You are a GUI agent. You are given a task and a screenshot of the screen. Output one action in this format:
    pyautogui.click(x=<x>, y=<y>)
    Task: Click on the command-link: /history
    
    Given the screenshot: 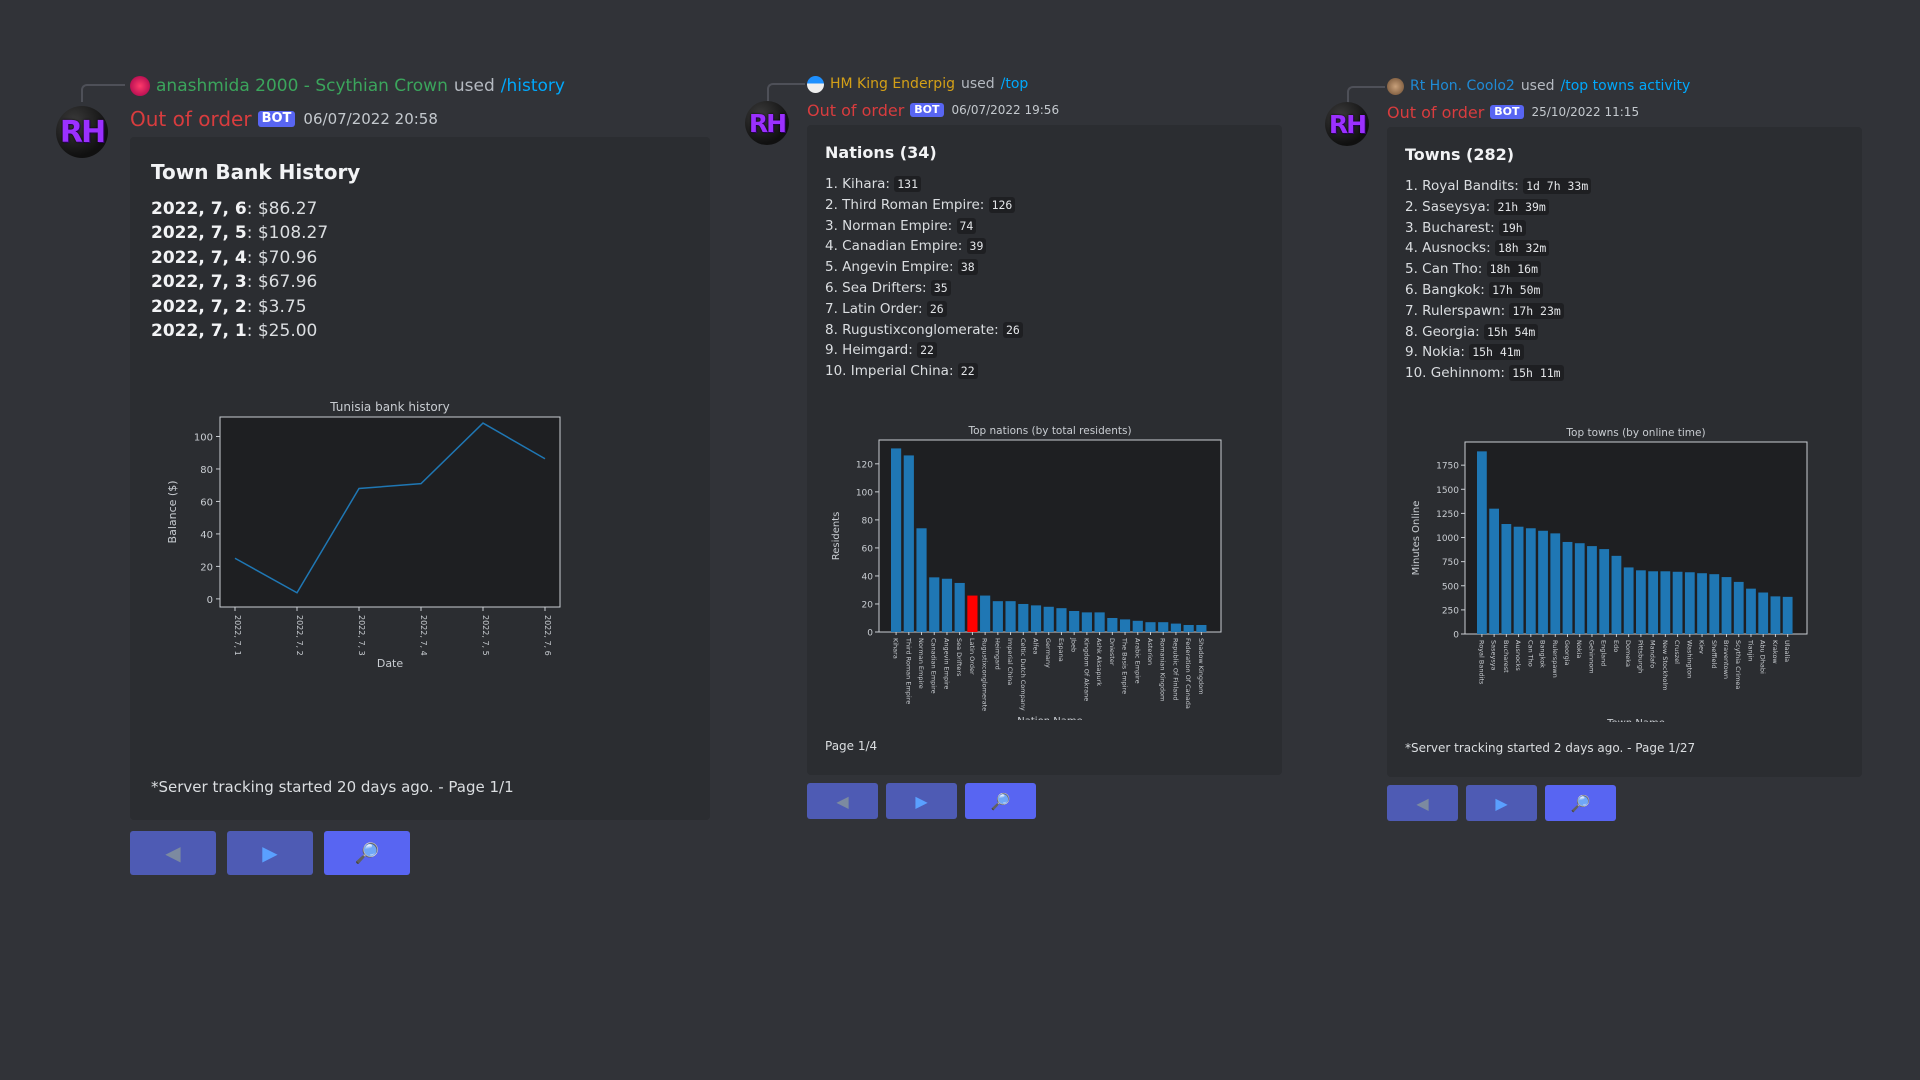 What is the action you would take?
    pyautogui.click(x=533, y=86)
    